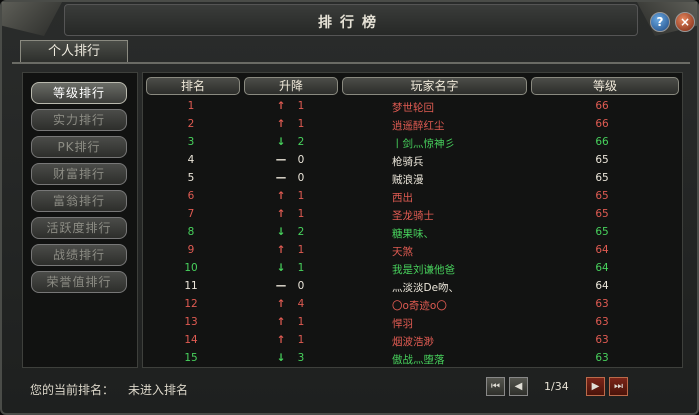  I want to click on next-page-icon: ▶, so click(595, 386).